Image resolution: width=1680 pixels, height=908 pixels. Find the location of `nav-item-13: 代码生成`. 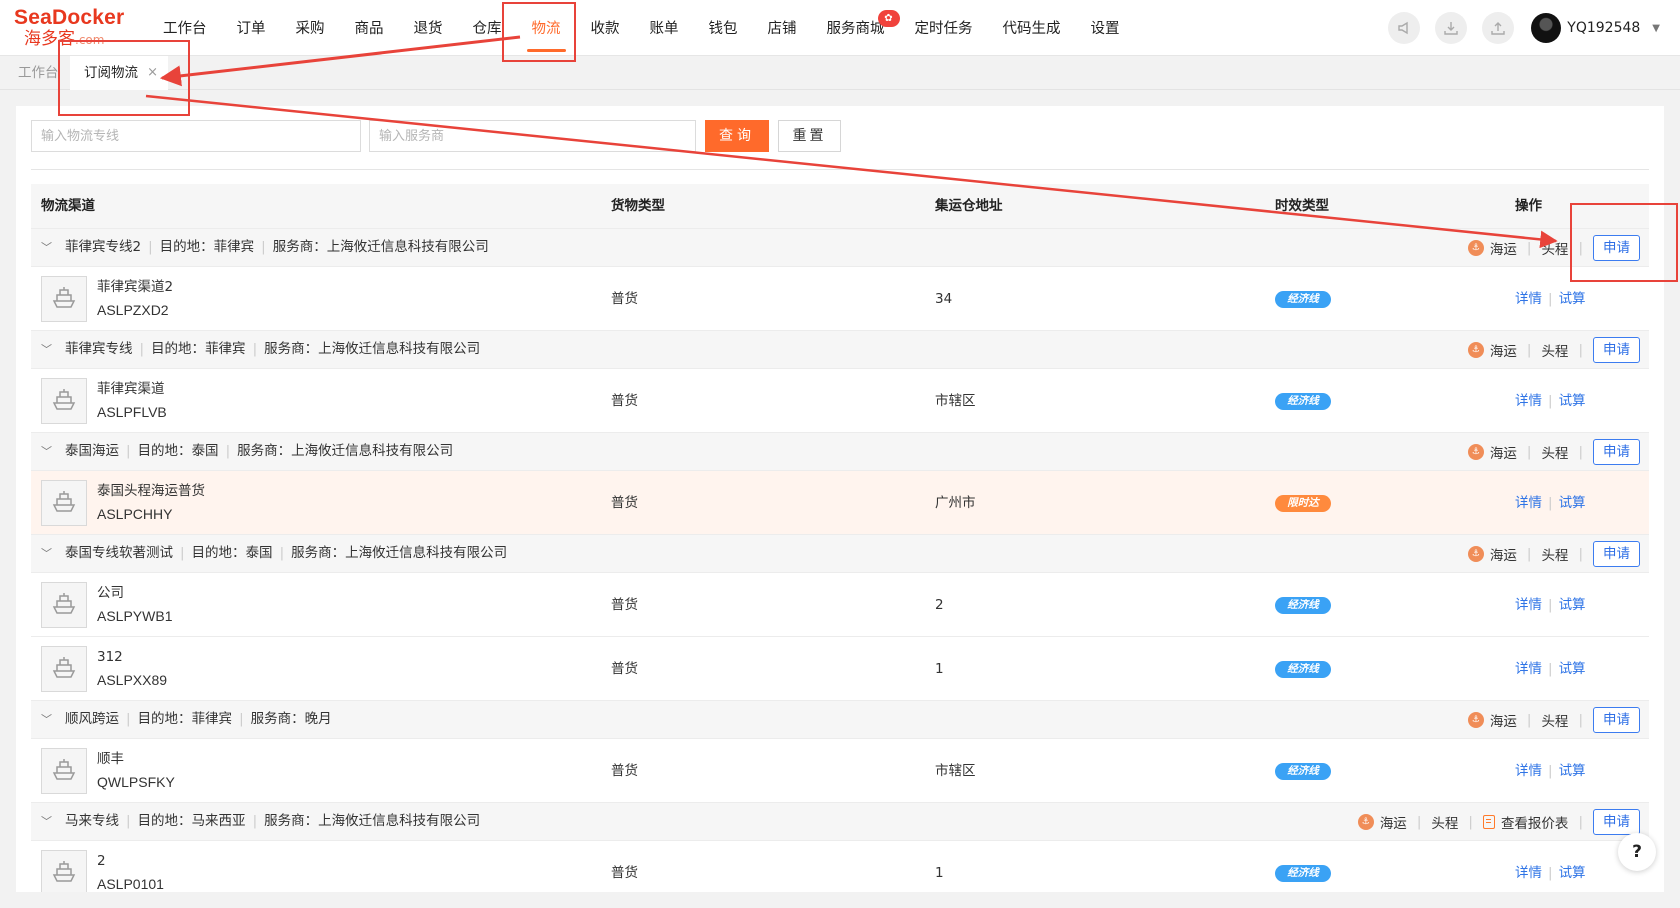

nav-item-13: 代码生成 is located at coordinates (1032, 28).